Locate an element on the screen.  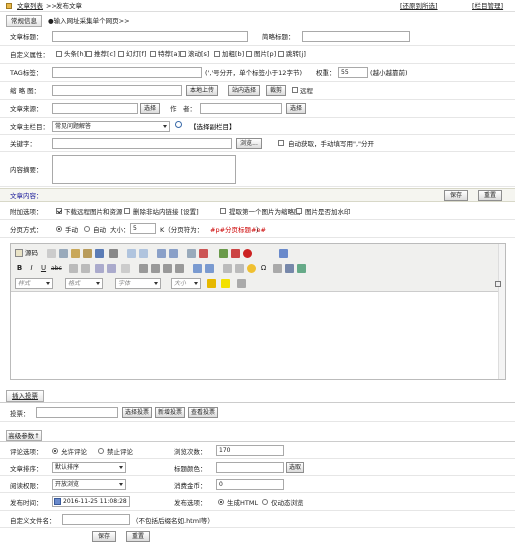
site-select-button: 站内选择 is located at coordinates (244, 90).